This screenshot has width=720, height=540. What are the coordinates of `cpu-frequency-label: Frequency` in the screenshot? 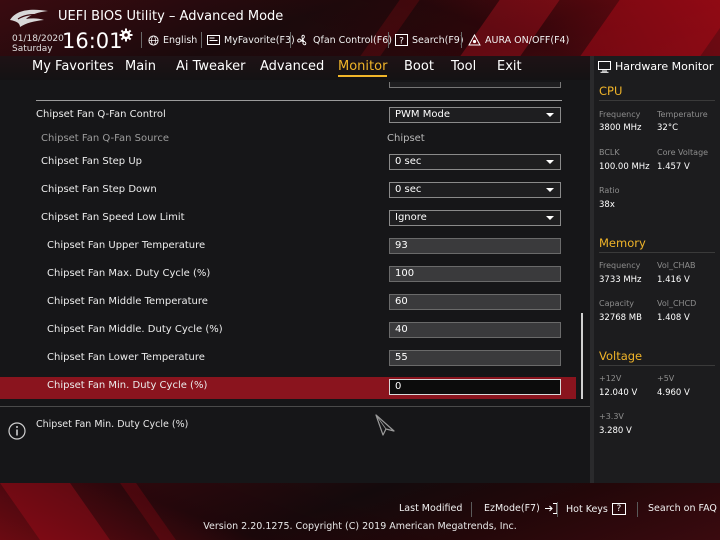 It's located at (620, 114).